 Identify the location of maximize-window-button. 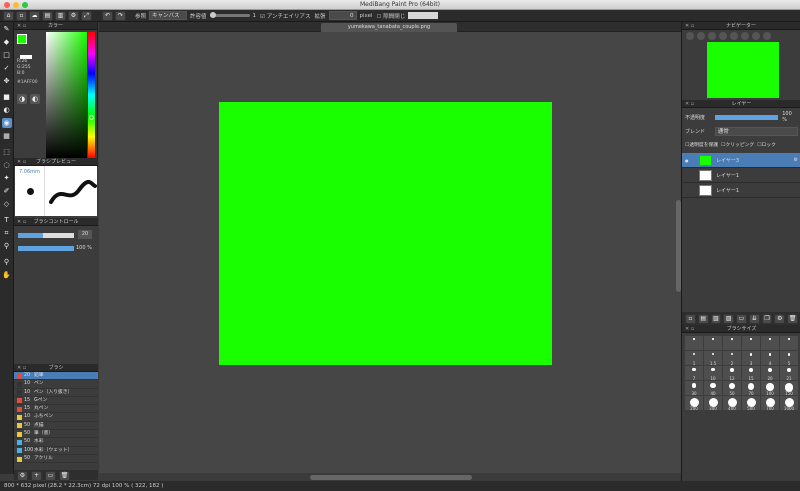
(25, 5).